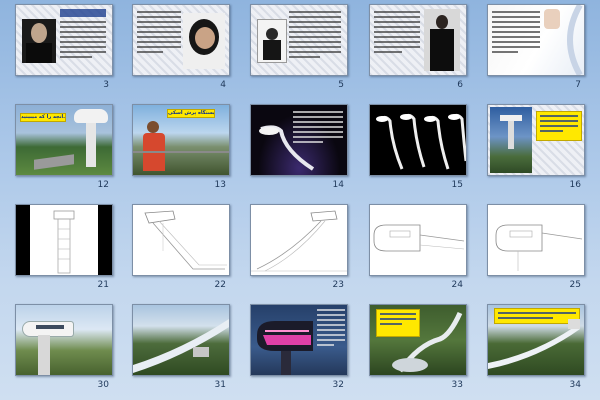  I want to click on tower-photo, so click(511, 140).